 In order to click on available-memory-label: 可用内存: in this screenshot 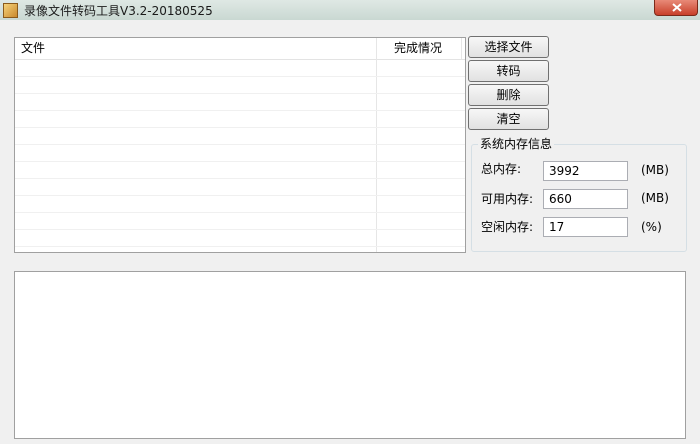, I will do `click(507, 199)`.